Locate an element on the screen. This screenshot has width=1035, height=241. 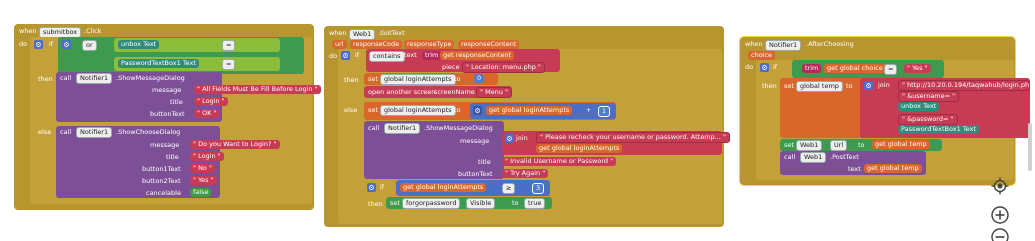
responsecontent-param: responseContent is located at coordinates (489, 44).